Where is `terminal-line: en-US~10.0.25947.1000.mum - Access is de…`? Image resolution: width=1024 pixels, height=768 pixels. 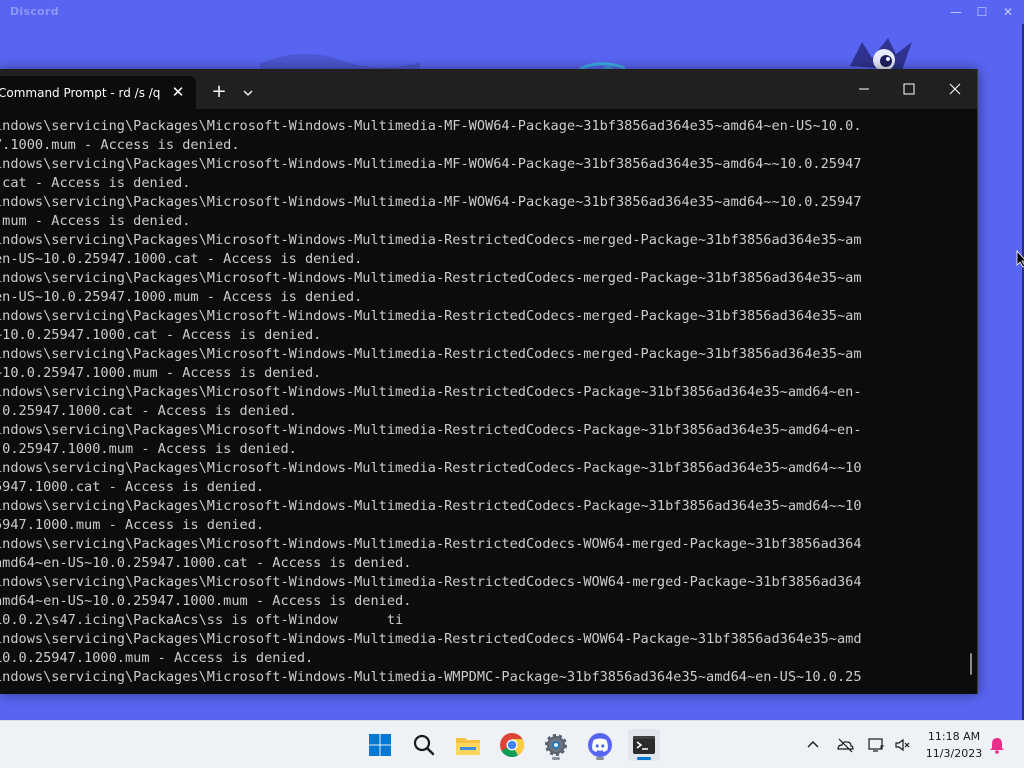
terminal-line: en-US~10.0.25947.1000.mum - Access is de… is located at coordinates (181, 297).